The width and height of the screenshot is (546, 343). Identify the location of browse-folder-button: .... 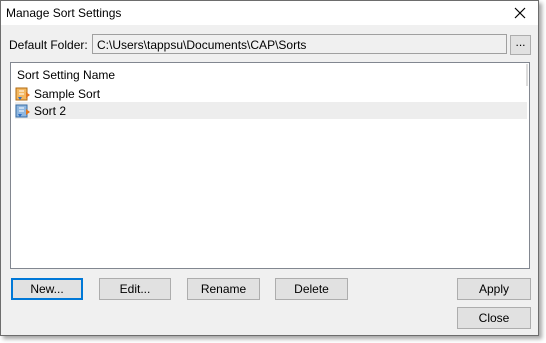
(520, 45).